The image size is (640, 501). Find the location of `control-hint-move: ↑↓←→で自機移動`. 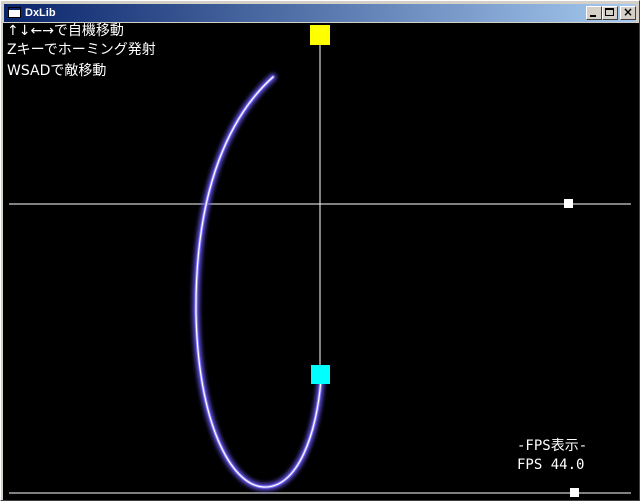

control-hint-move: ↑↓←→で自機移動 is located at coordinates (65, 31).